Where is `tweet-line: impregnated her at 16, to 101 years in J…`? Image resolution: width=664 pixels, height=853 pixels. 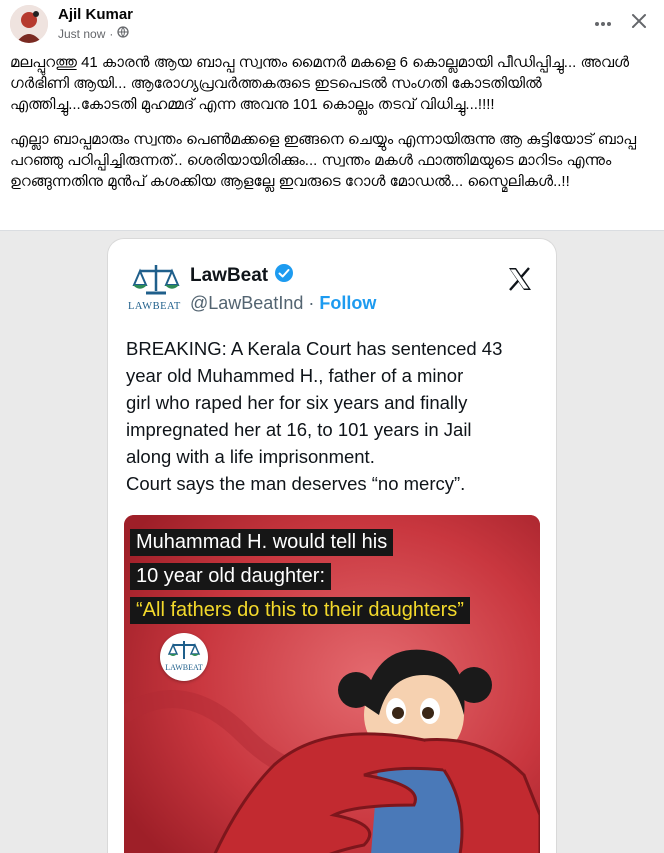 tweet-line: impregnated her at 16, to 101 years in J… is located at coordinates (299, 429).